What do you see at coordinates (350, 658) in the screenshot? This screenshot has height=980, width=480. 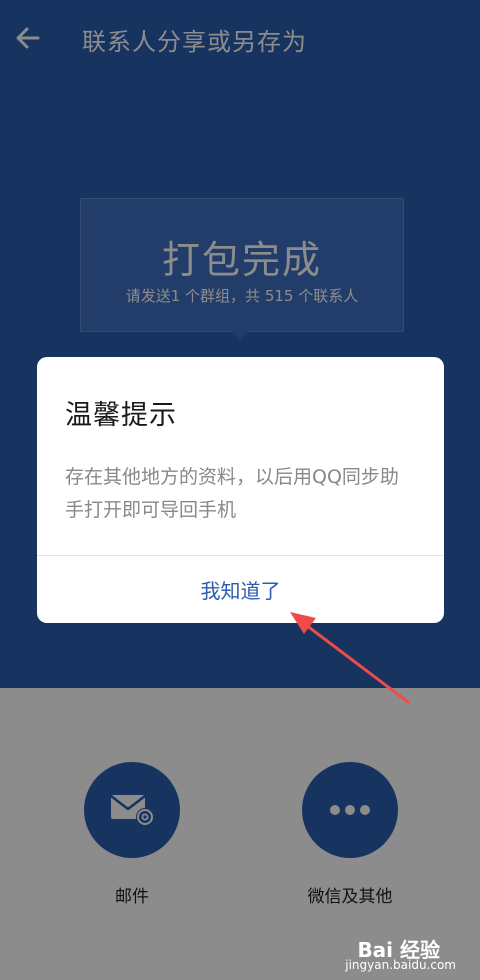 I see `annotation-arrow-icon` at bounding box center [350, 658].